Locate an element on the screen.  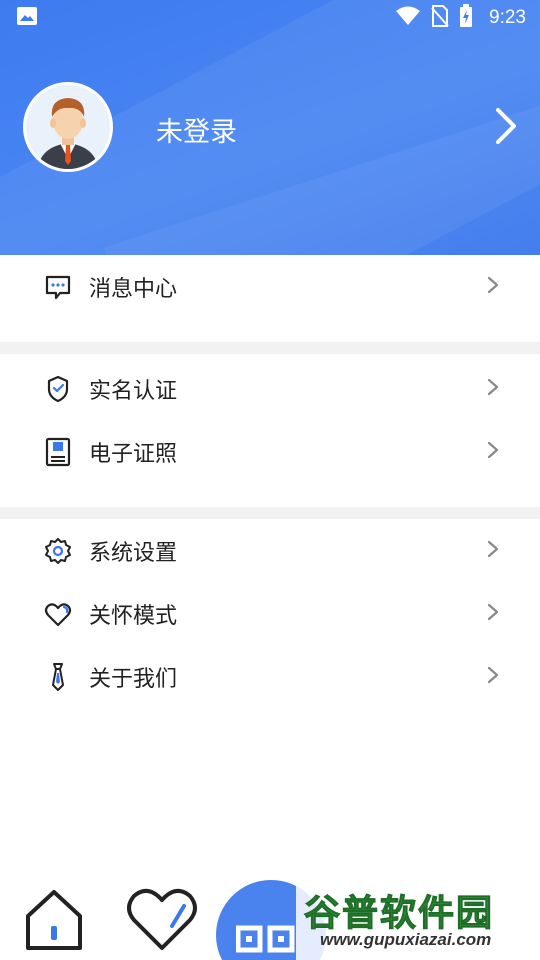
status-time: 9:23 is located at coordinates (507, 17).